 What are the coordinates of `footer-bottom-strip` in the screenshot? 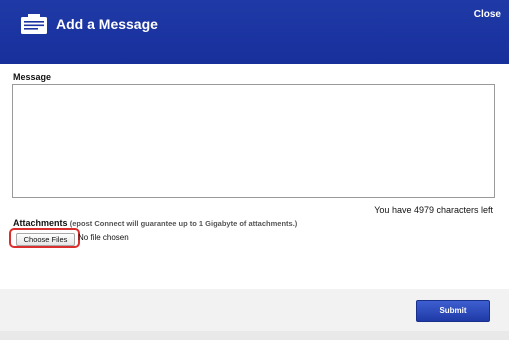 It's located at (254, 335).